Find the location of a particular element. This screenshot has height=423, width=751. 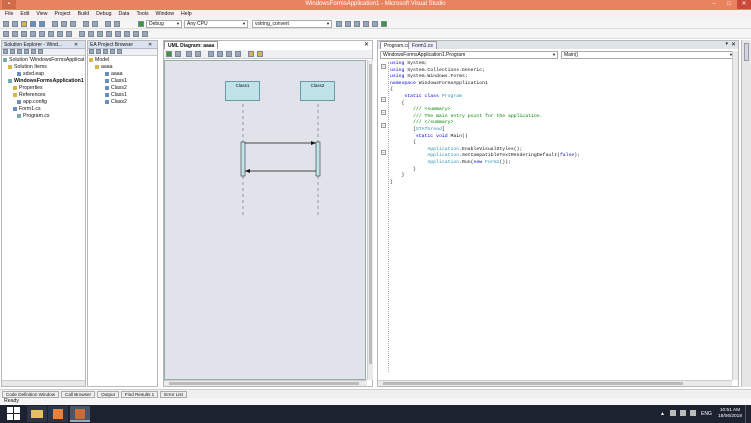

word-wrap-icon is located at coordinates (91, 34).